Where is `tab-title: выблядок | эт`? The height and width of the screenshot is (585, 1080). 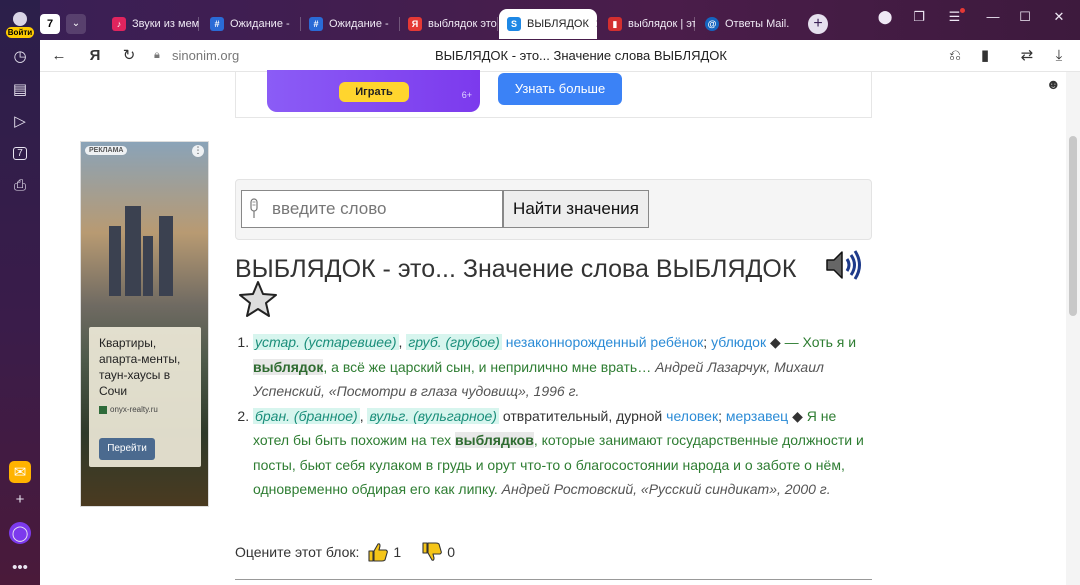 tab-title: выблядок | эт is located at coordinates (661, 24).